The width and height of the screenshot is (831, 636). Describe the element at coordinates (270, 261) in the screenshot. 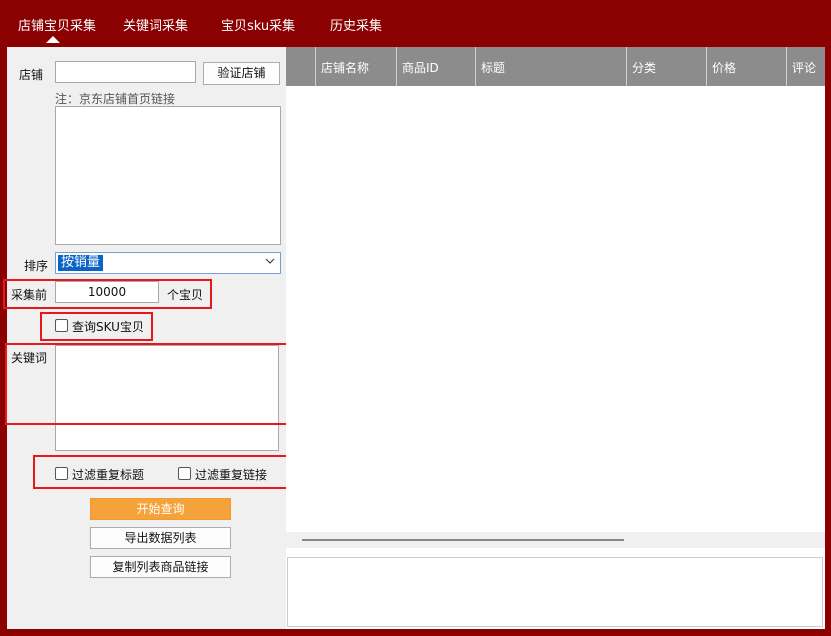

I see `chevron-down-icon` at that location.